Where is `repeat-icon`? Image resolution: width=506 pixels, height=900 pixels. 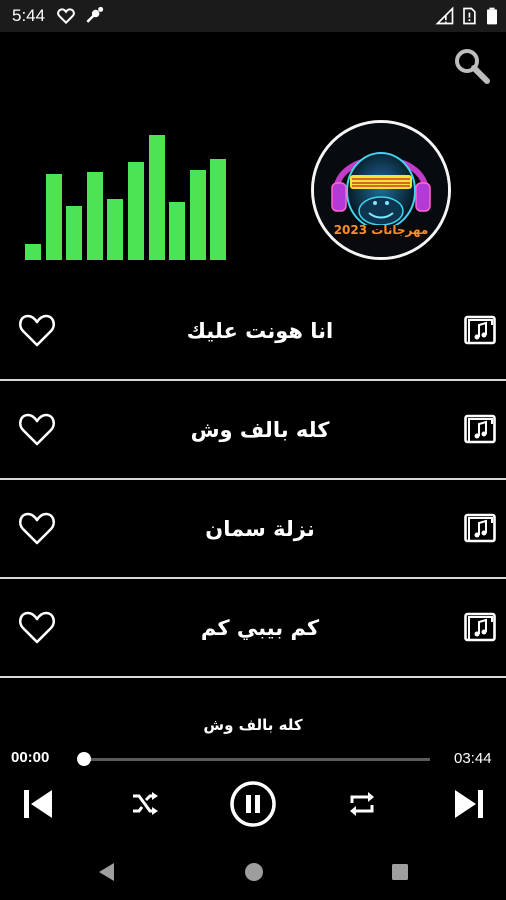
repeat-icon is located at coordinates (362, 804).